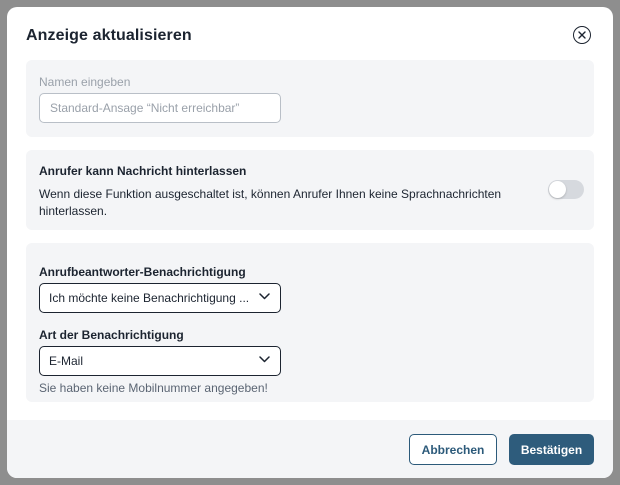  What do you see at coordinates (153, 388) in the screenshot?
I see `mobile-number-hint: Sie haben keine Mobilnummer angegeben!` at bounding box center [153, 388].